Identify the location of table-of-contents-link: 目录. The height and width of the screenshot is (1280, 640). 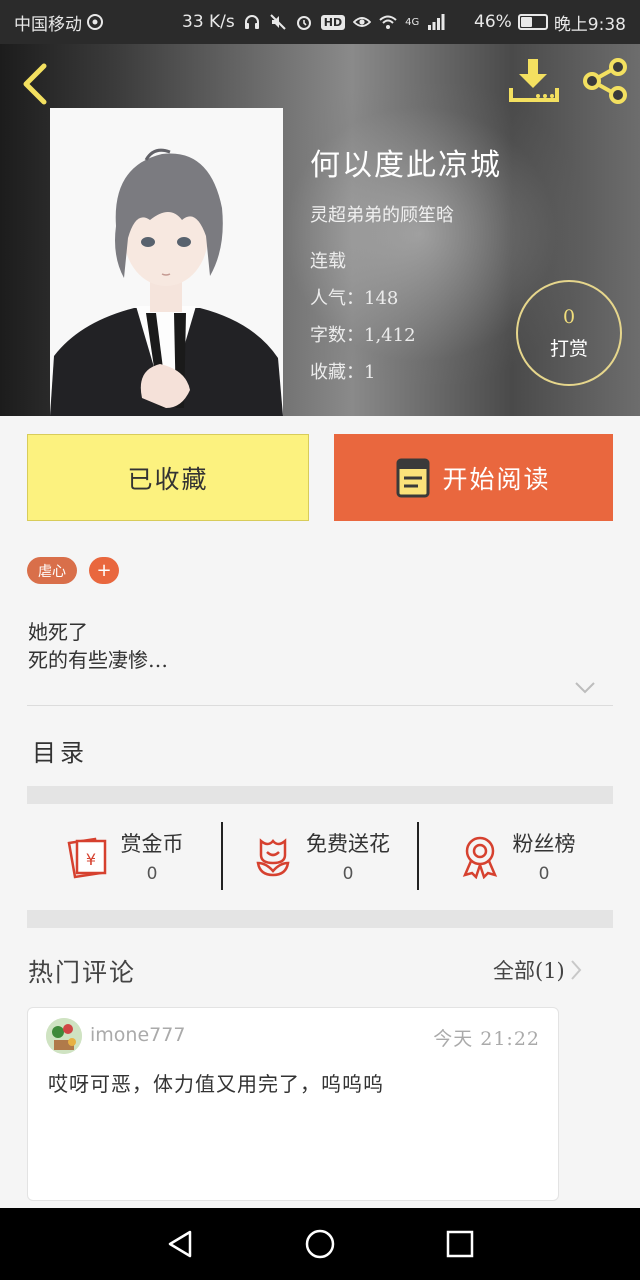
(60, 750).